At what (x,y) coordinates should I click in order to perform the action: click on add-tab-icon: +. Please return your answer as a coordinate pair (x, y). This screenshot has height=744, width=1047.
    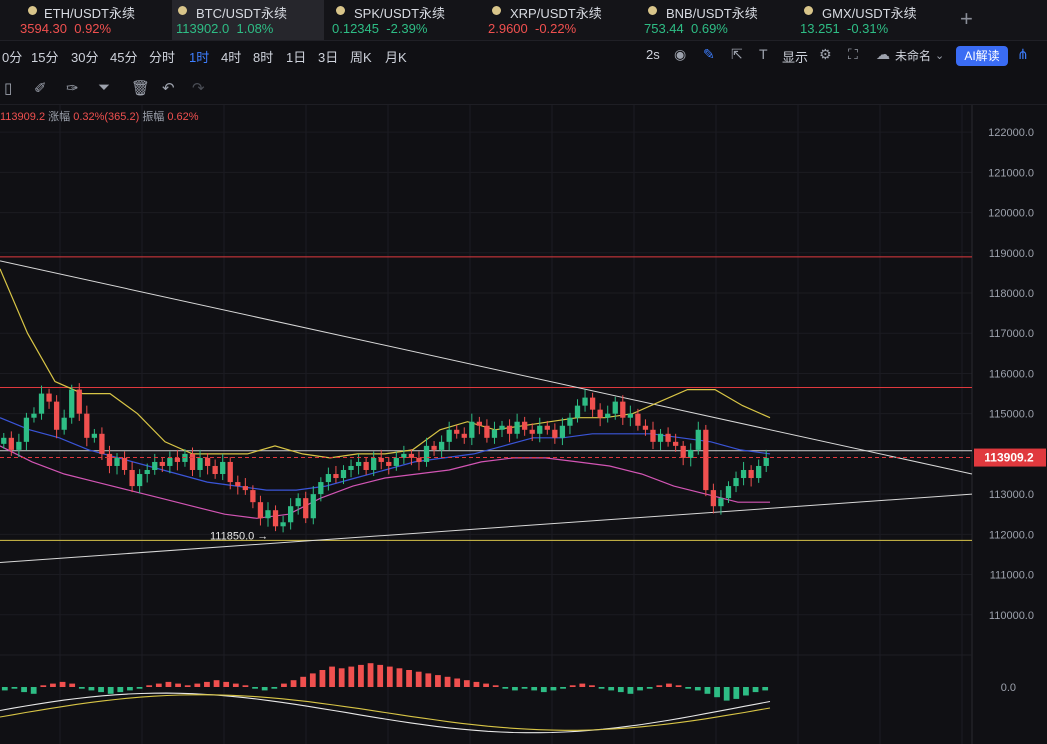
    Looking at the image, I should click on (966, 19).